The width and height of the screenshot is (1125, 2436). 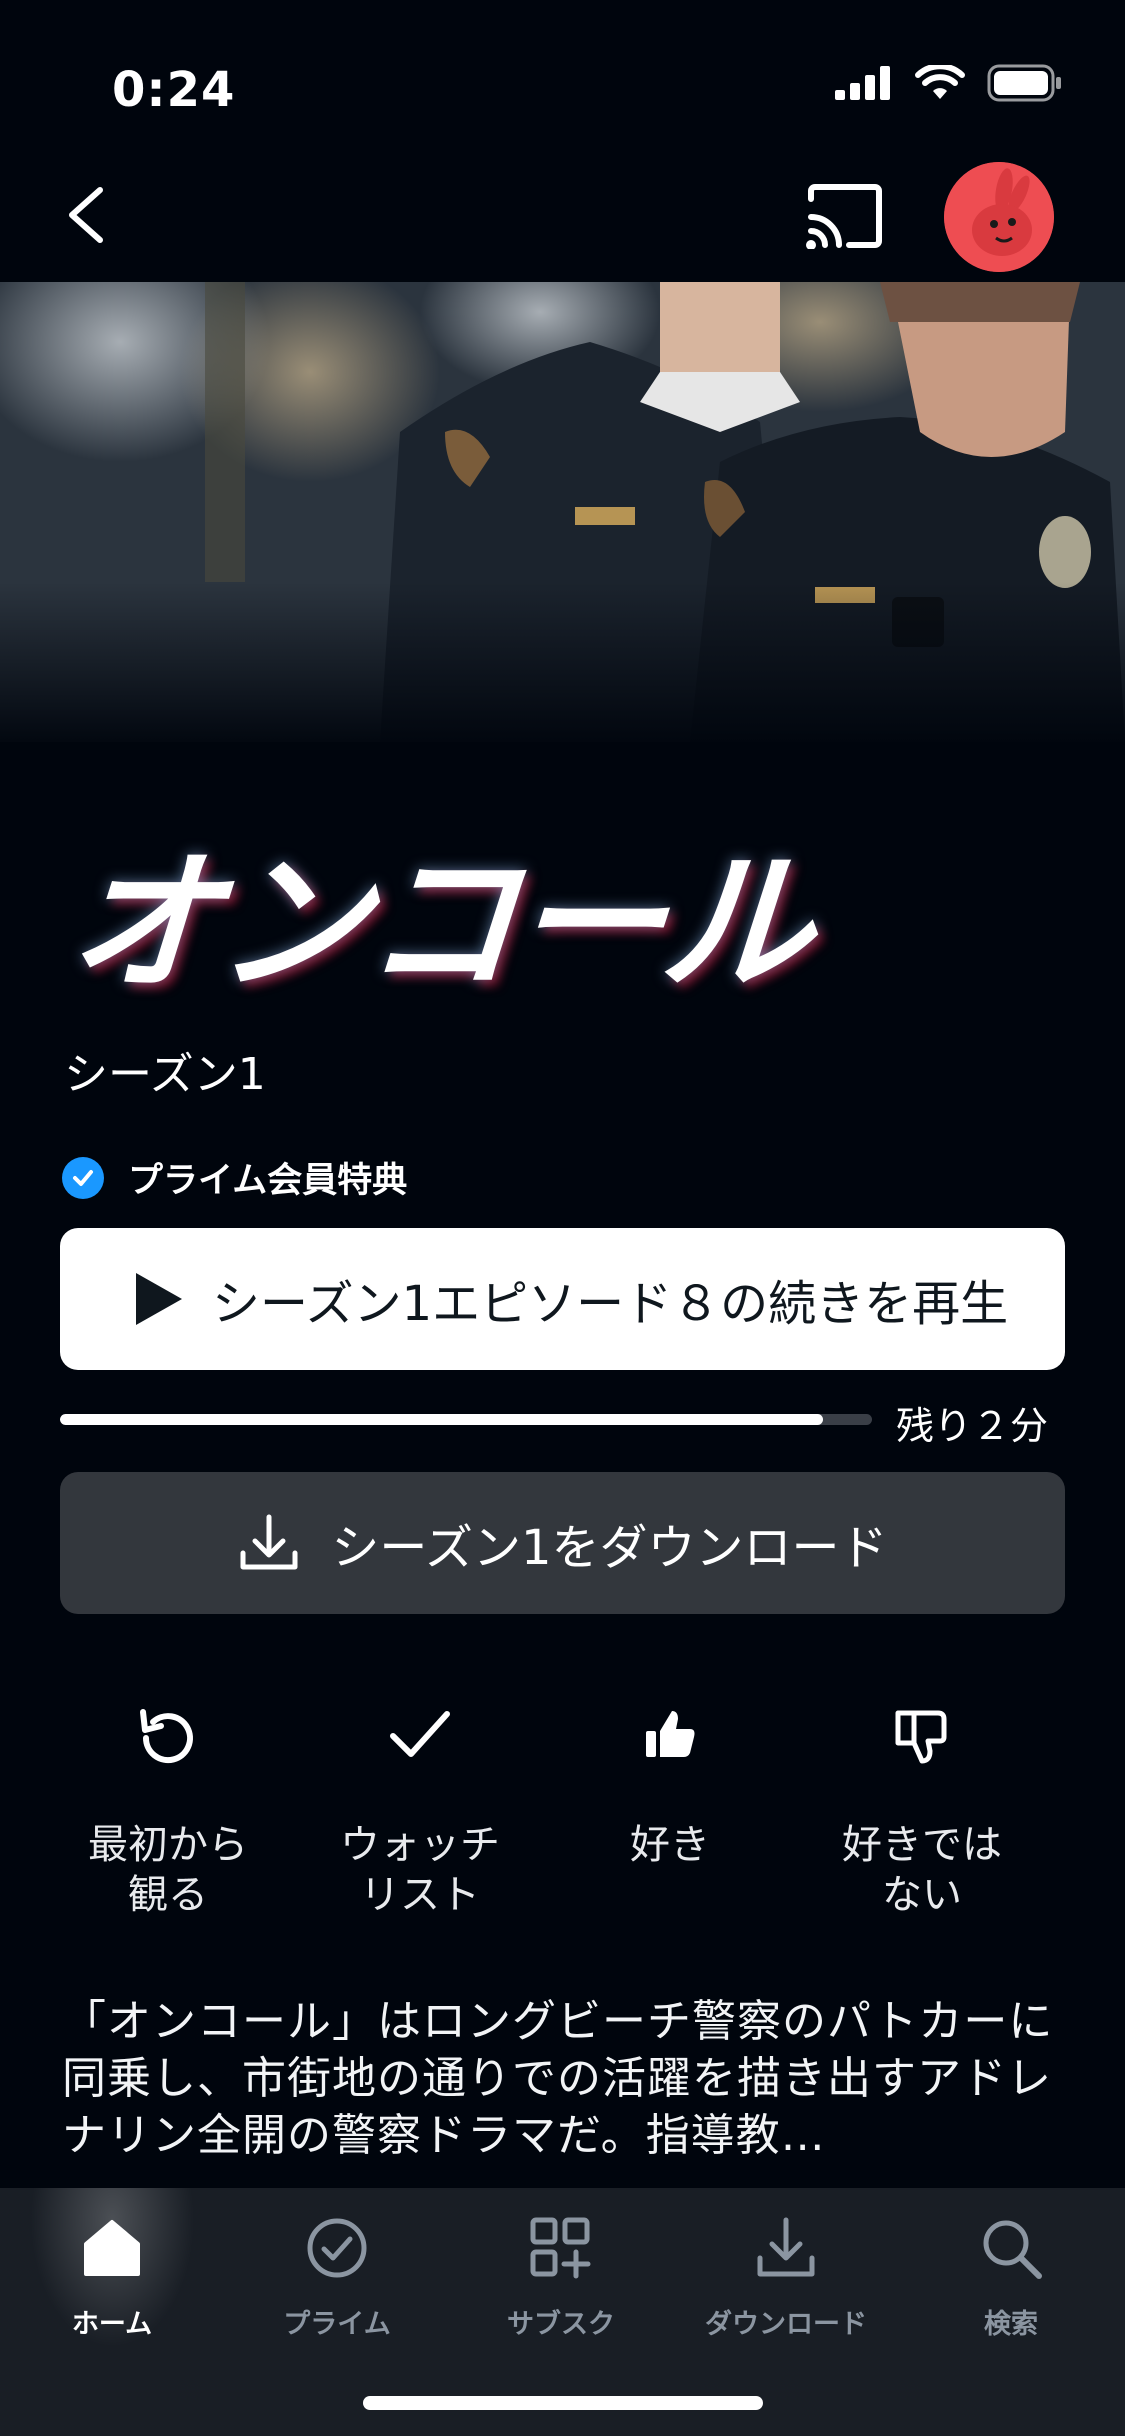 I want to click on search-icon, so click(x=1011, y=2248).